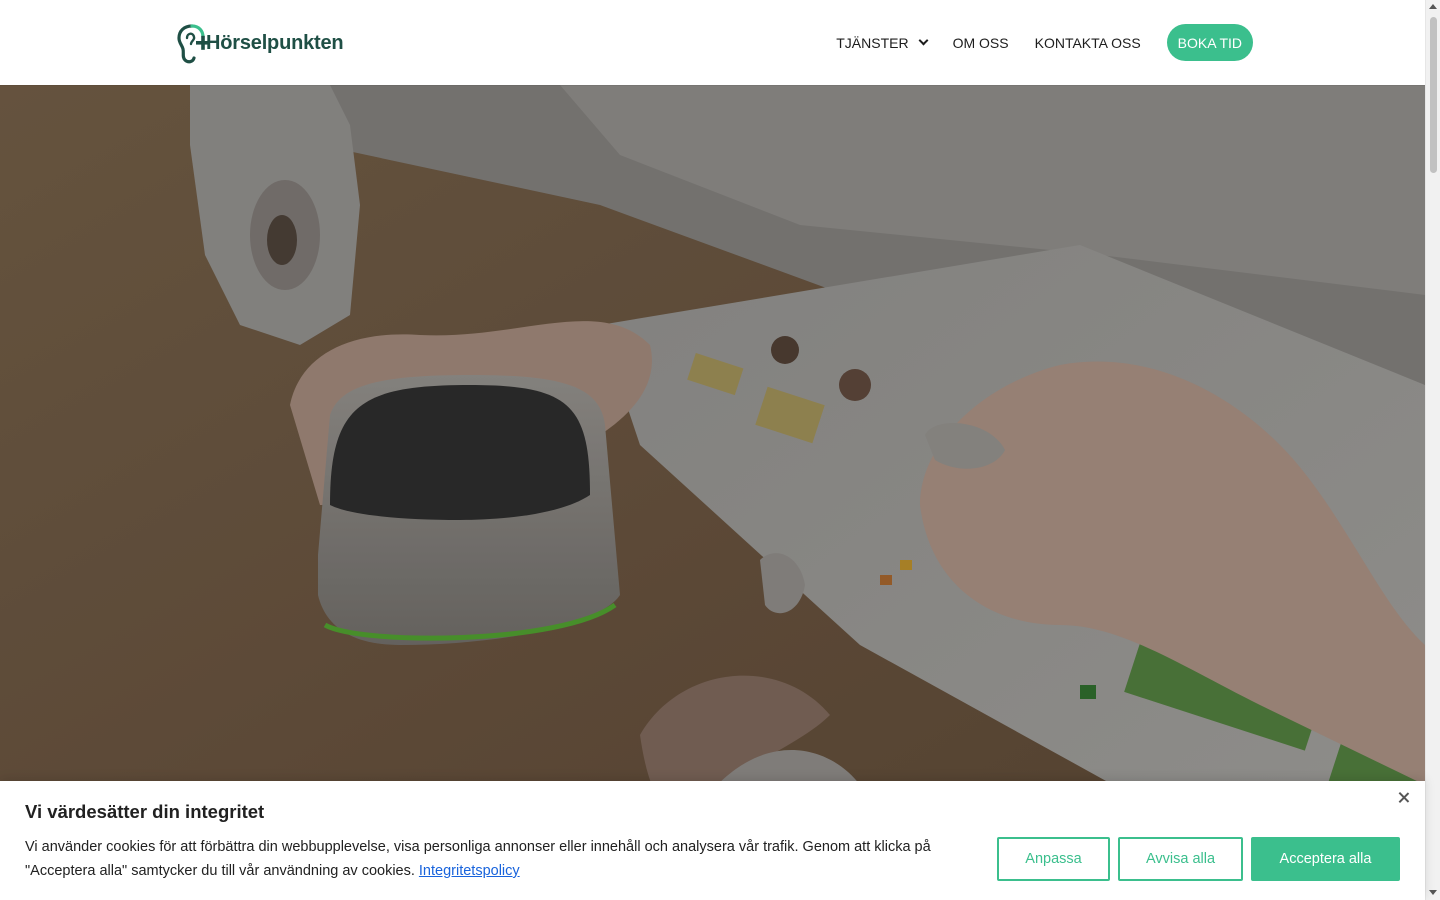 The width and height of the screenshot is (1440, 900). I want to click on customize-button: Anpassa, so click(1053, 859).